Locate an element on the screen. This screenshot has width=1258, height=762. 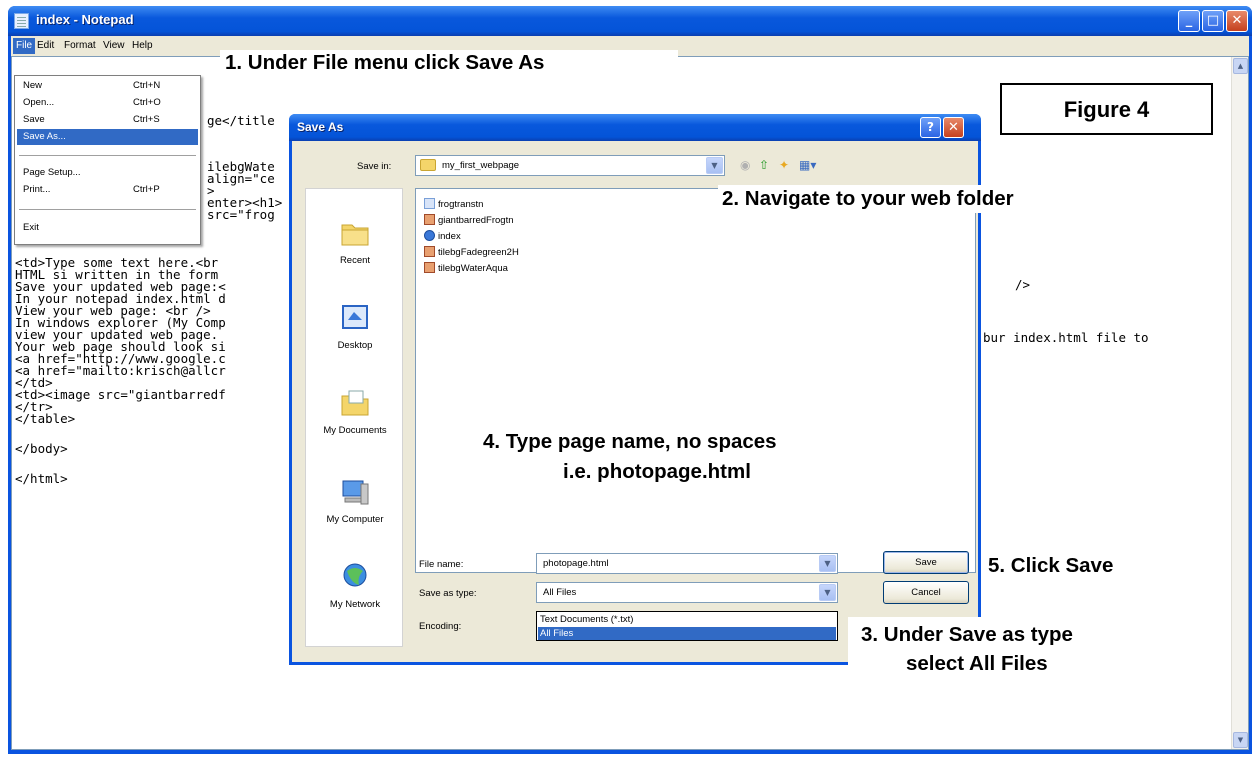
views-menu-icon: ▦▾ is located at coordinates (807, 165).